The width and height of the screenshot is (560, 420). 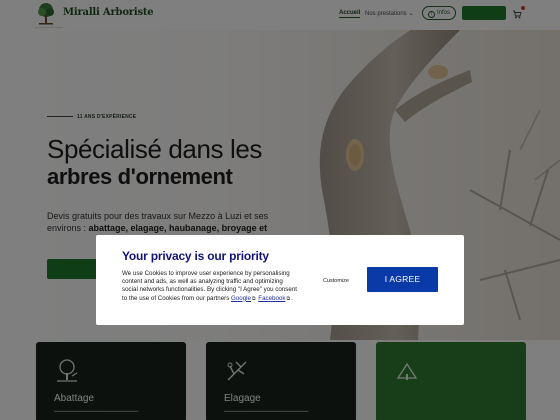 What do you see at coordinates (292, 298) in the screenshot?
I see `privacy-text-end: .` at bounding box center [292, 298].